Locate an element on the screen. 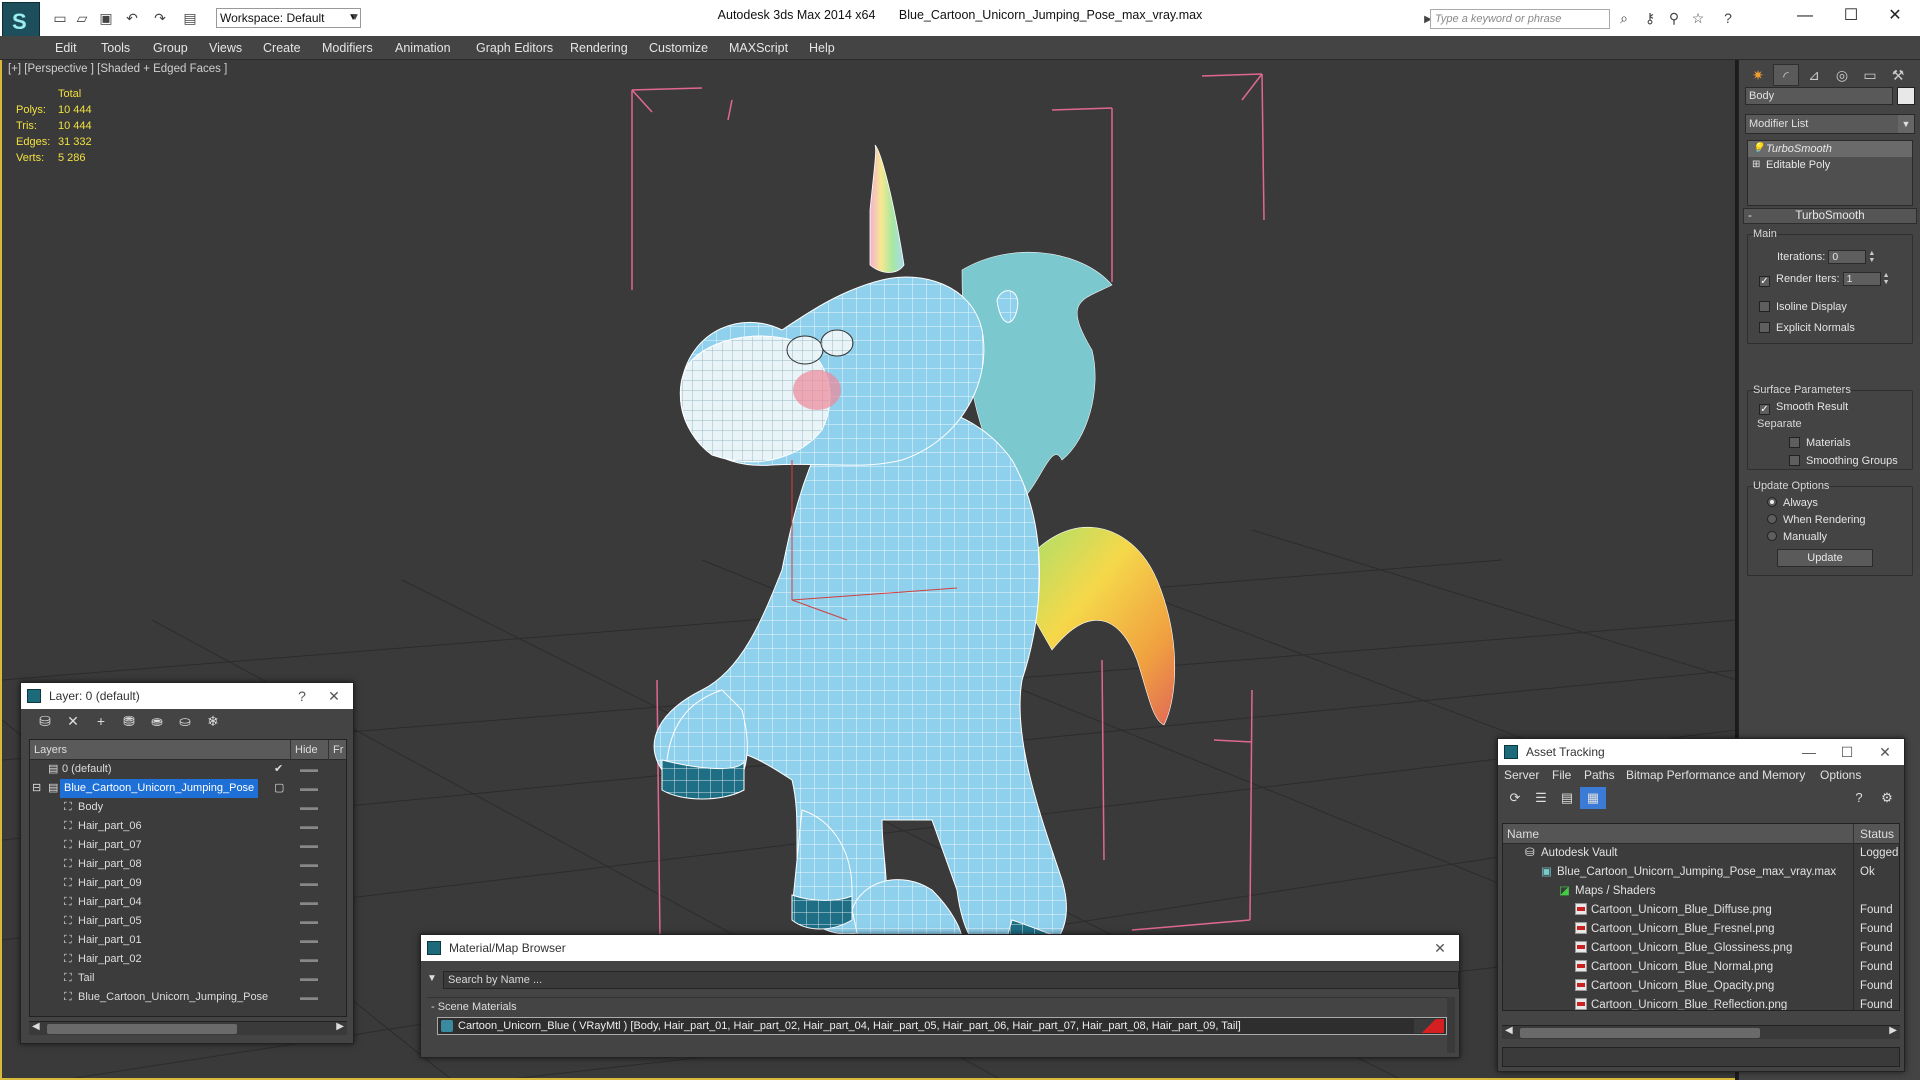 The image size is (1920, 1080). manually-radio is located at coordinates (1772, 536).